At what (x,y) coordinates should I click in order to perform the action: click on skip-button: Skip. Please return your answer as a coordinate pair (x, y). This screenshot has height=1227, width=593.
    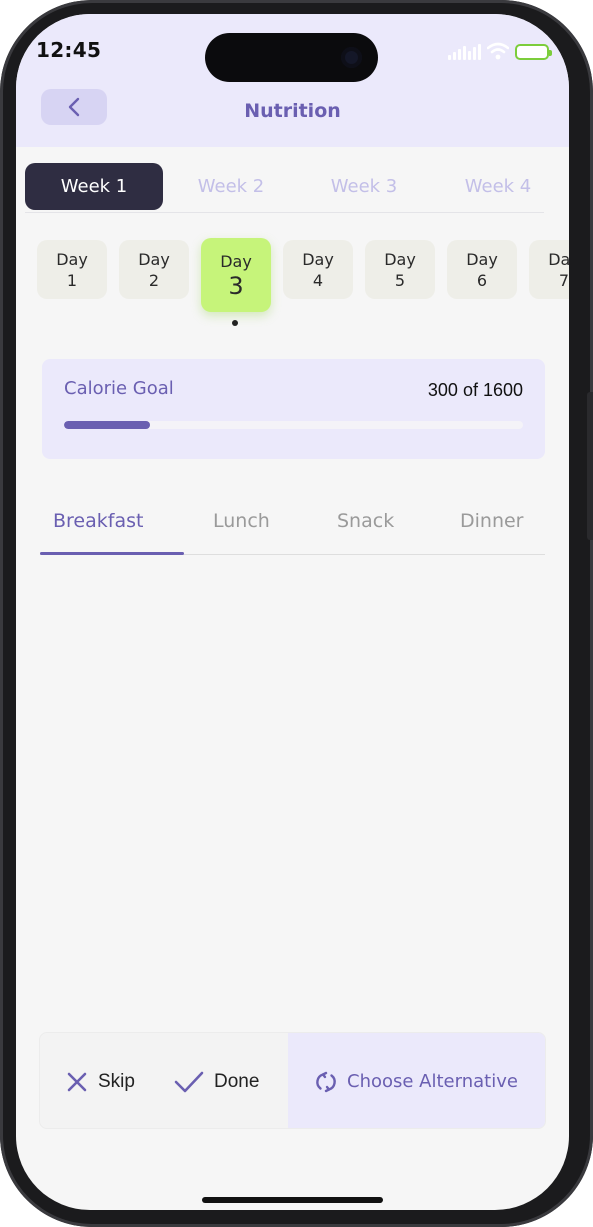
    Looking at the image, I should click on (100, 1080).